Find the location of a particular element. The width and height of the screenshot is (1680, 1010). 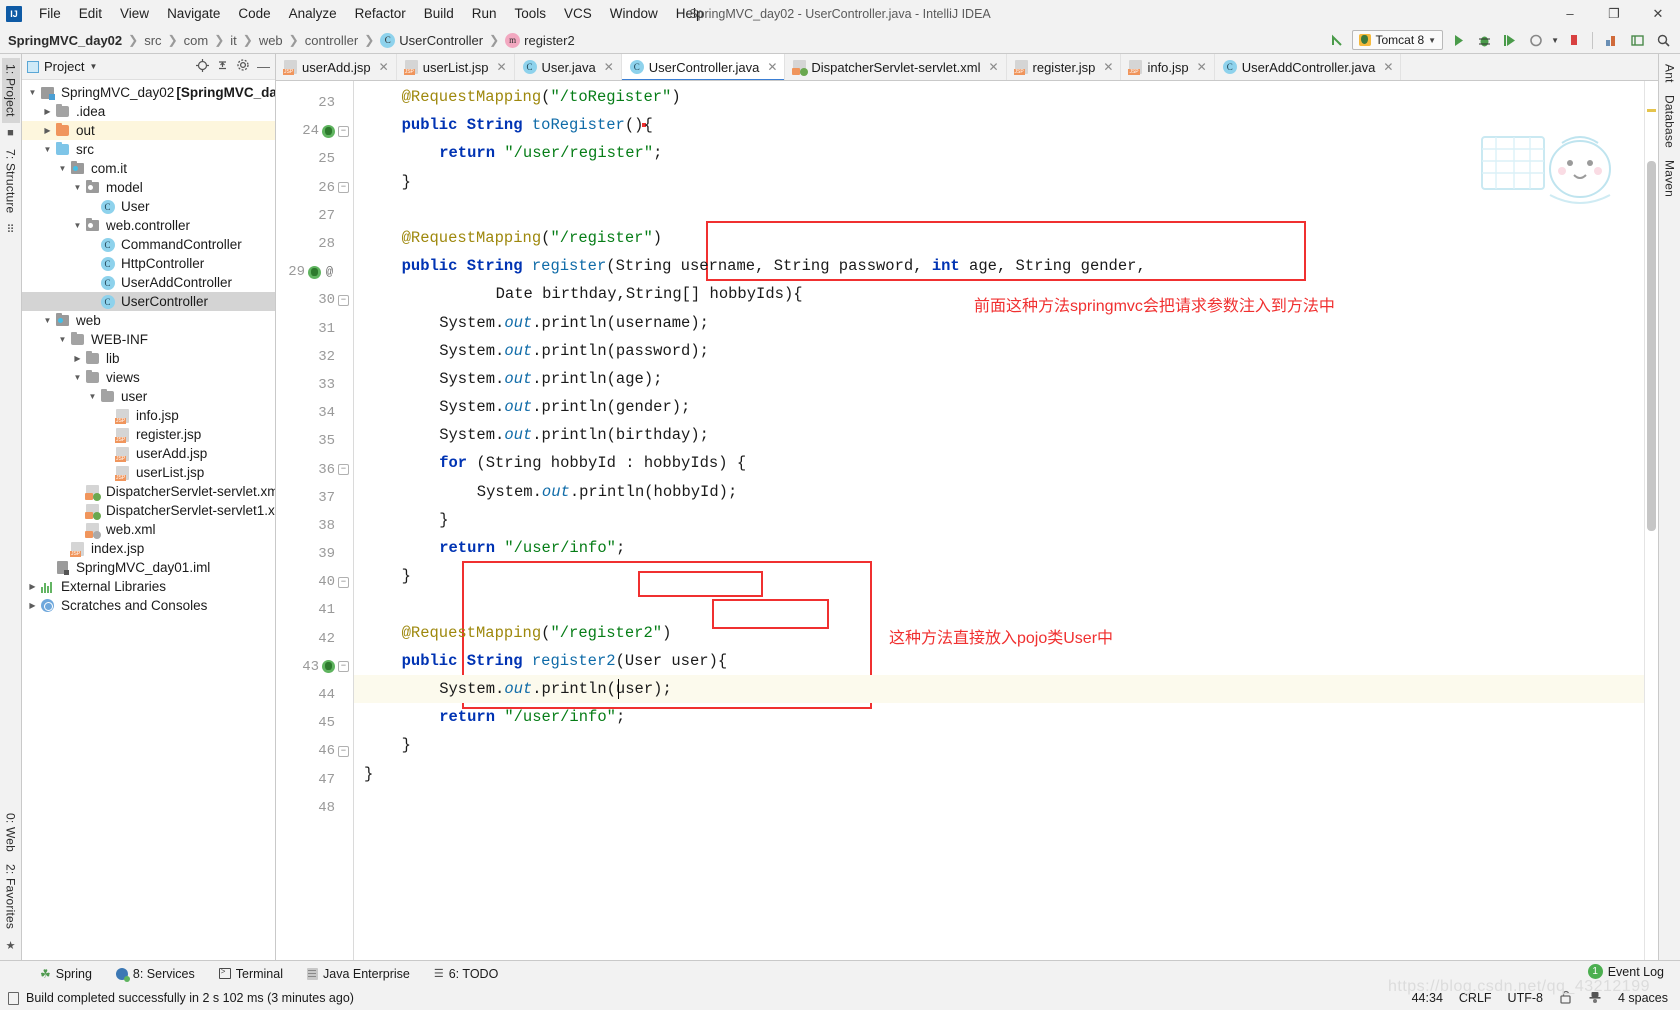

editor-tab-info-jsp: info.jsp ✕ is located at coordinates (1168, 67).